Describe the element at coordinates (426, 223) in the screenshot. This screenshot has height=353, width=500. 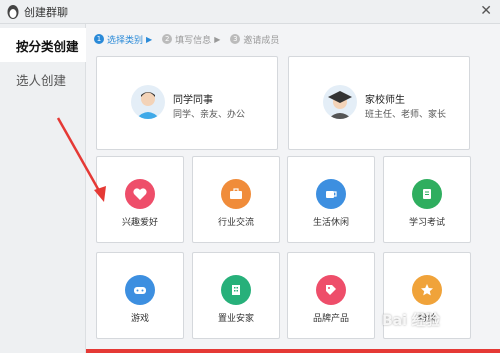
I see `category-label: 学习考试` at that location.